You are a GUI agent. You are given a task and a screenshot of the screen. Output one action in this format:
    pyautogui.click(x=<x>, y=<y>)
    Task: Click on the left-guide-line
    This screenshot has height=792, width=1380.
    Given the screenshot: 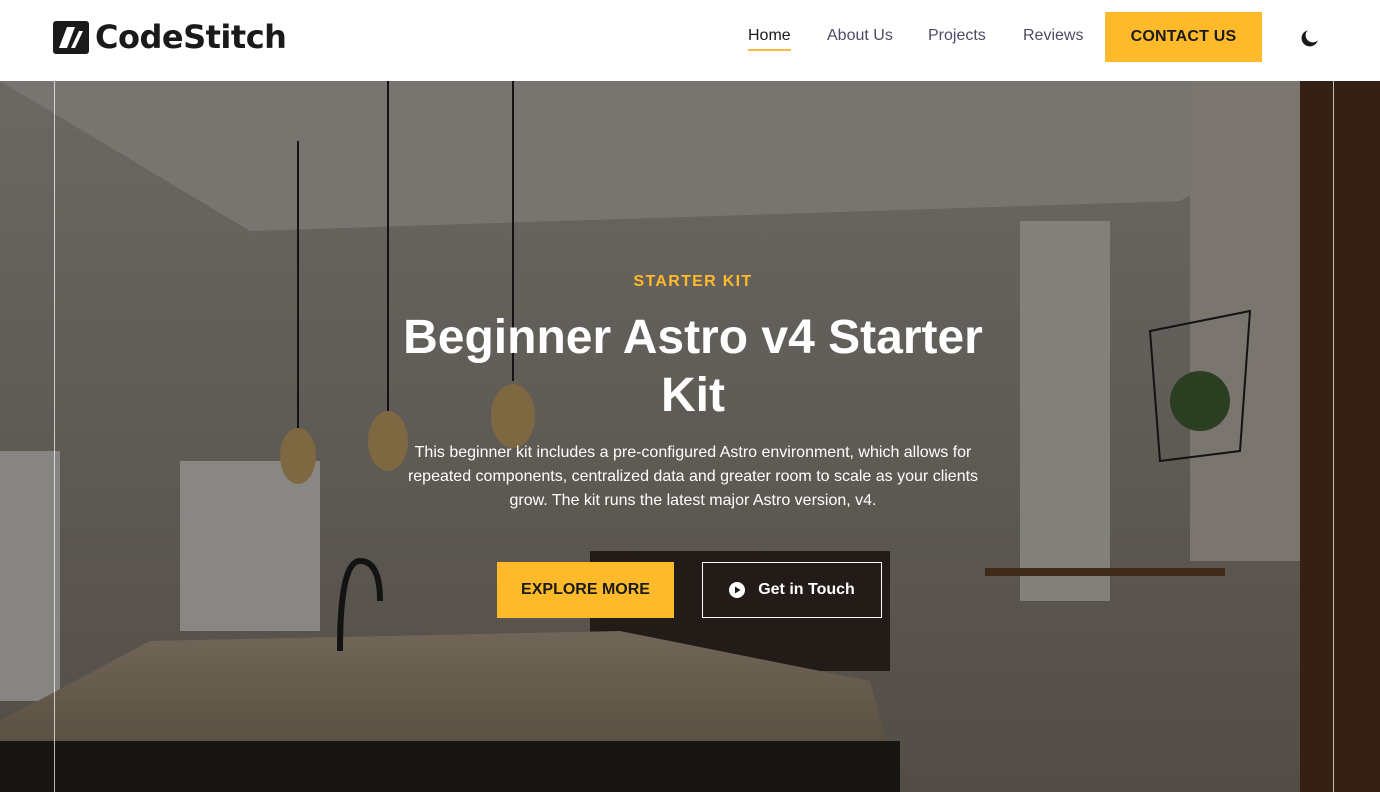 What is the action you would take?
    pyautogui.click(x=54, y=436)
    